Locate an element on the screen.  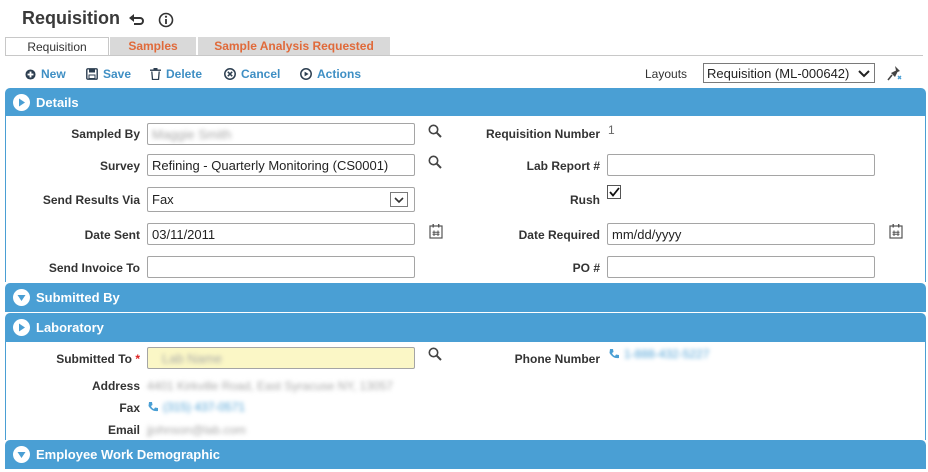
delete-button: Delete is located at coordinates (176, 74).